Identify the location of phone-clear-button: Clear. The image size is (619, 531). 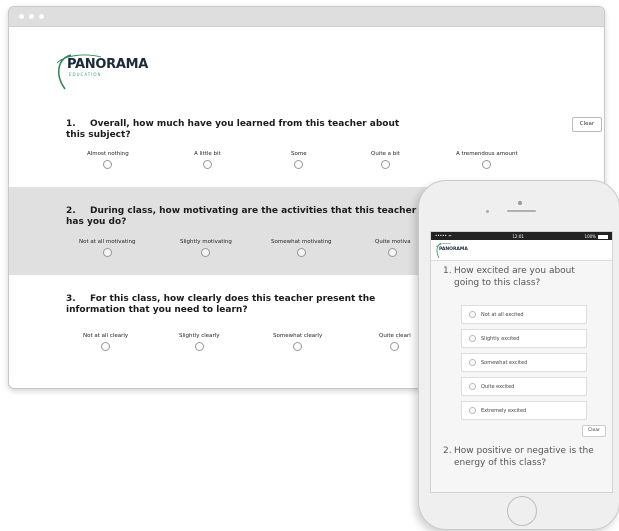
(594, 431).